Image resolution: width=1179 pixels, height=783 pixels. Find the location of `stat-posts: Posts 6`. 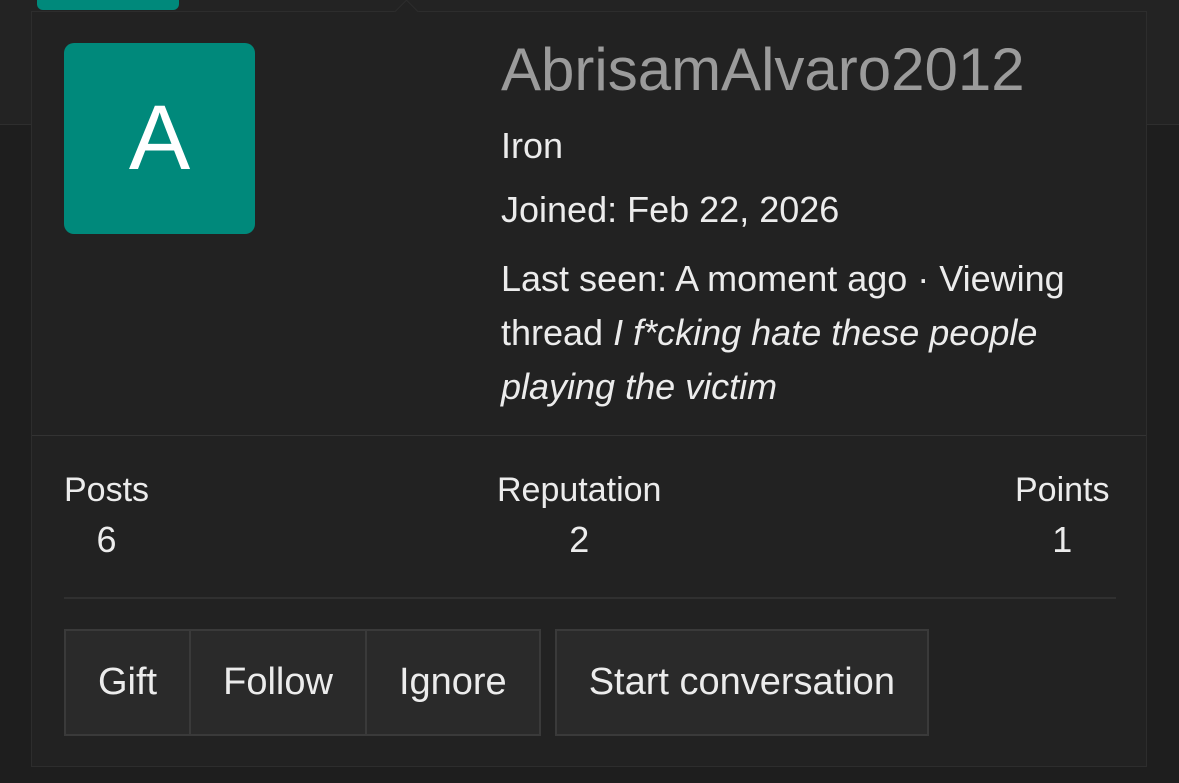

stat-posts: Posts 6 is located at coordinates (106, 518).